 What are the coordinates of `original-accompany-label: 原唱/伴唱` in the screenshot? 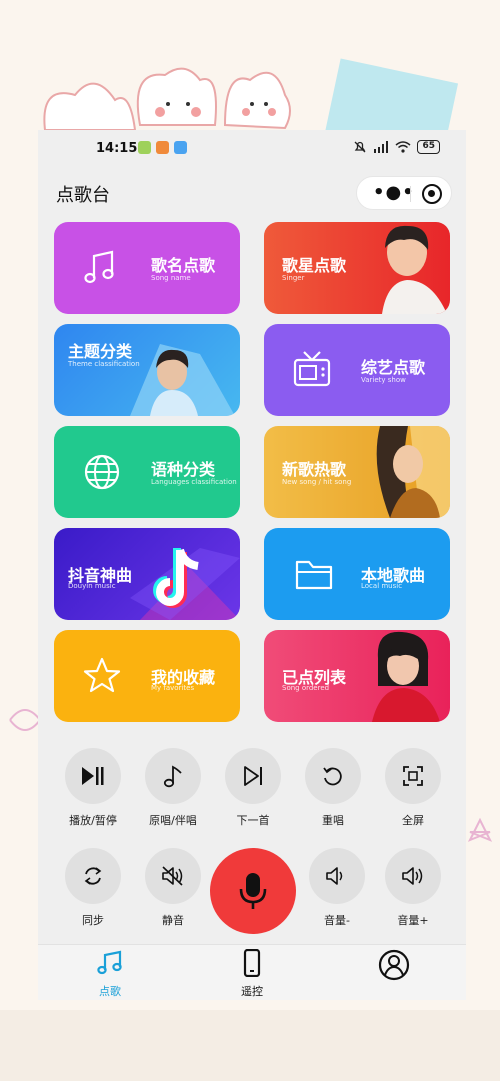 It's located at (173, 820).